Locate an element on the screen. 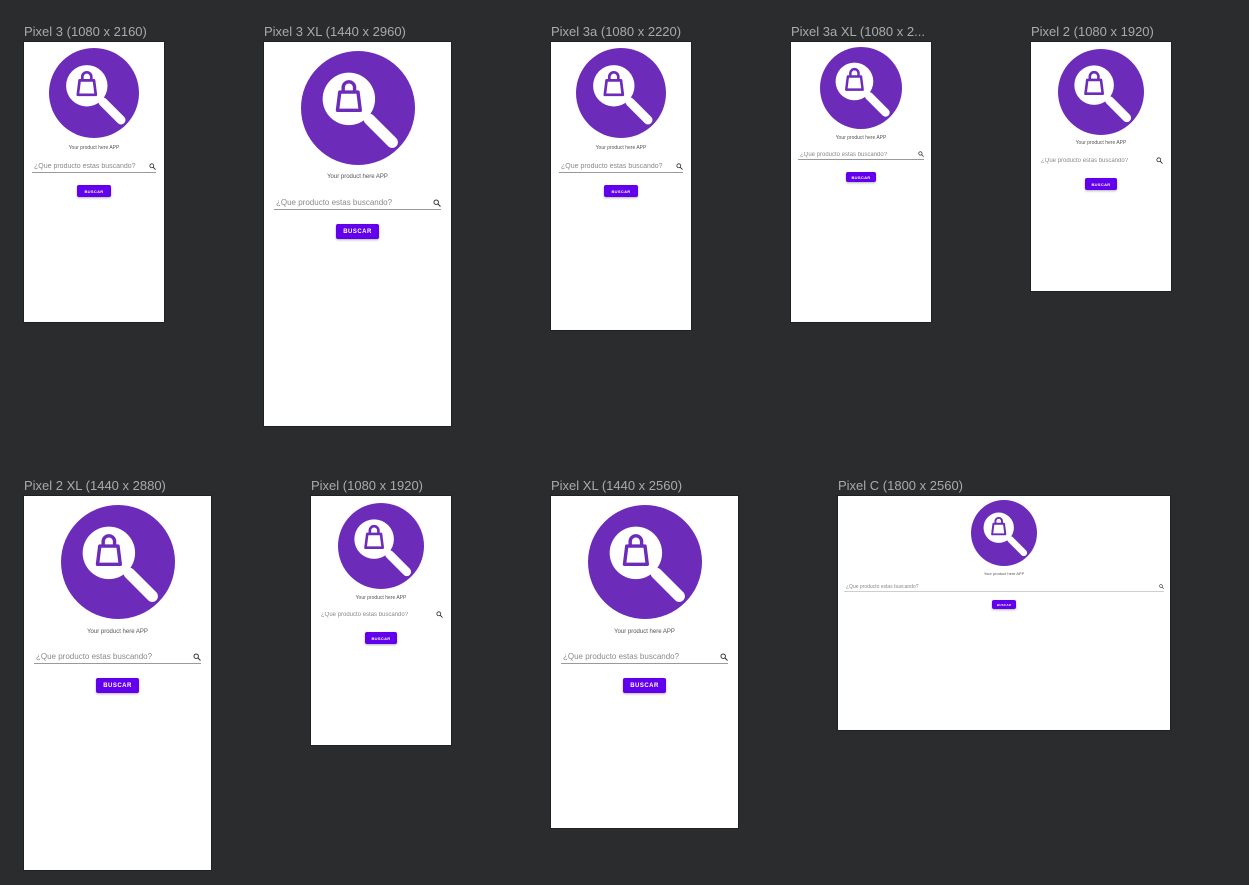 This screenshot has width=1249, height=885. device-label: Pixel XL (1440 x 2560) is located at coordinates (617, 485).